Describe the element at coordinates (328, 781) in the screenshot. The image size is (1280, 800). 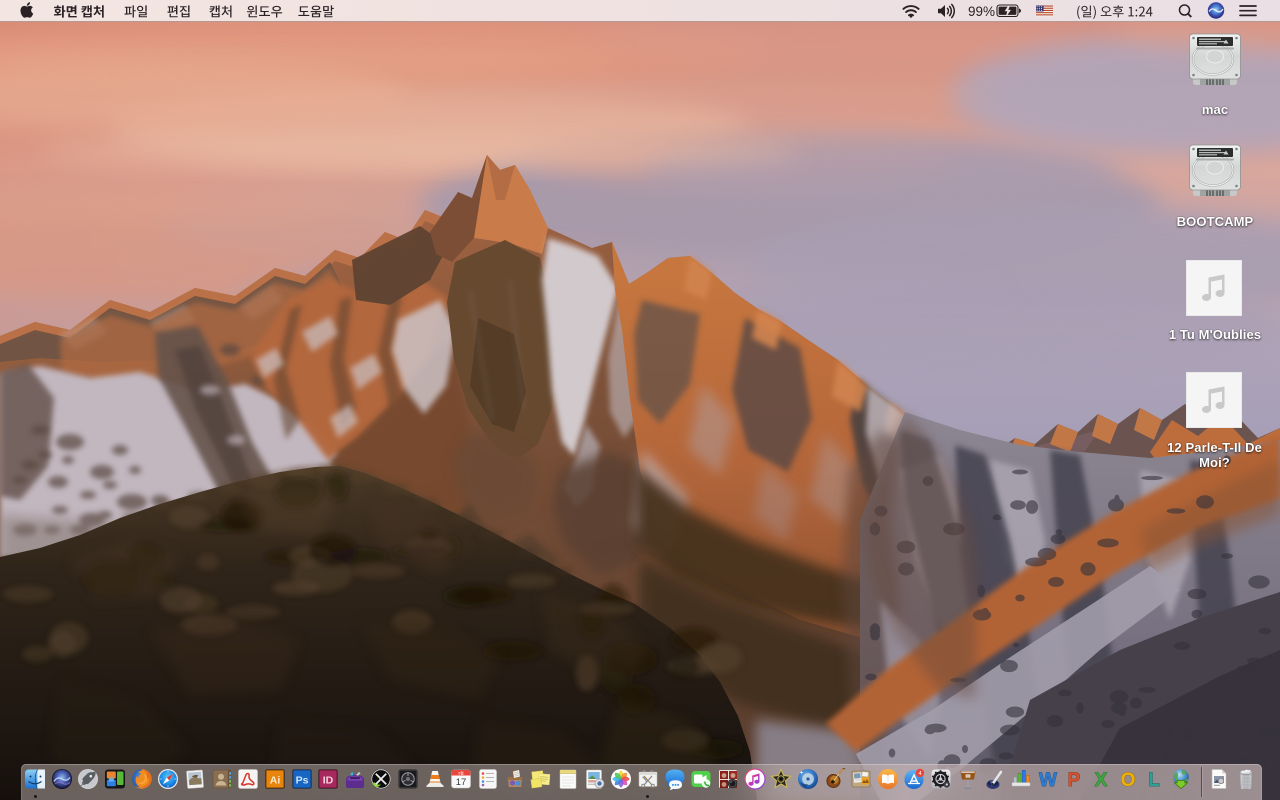
I see `svg-text: ID` at that location.